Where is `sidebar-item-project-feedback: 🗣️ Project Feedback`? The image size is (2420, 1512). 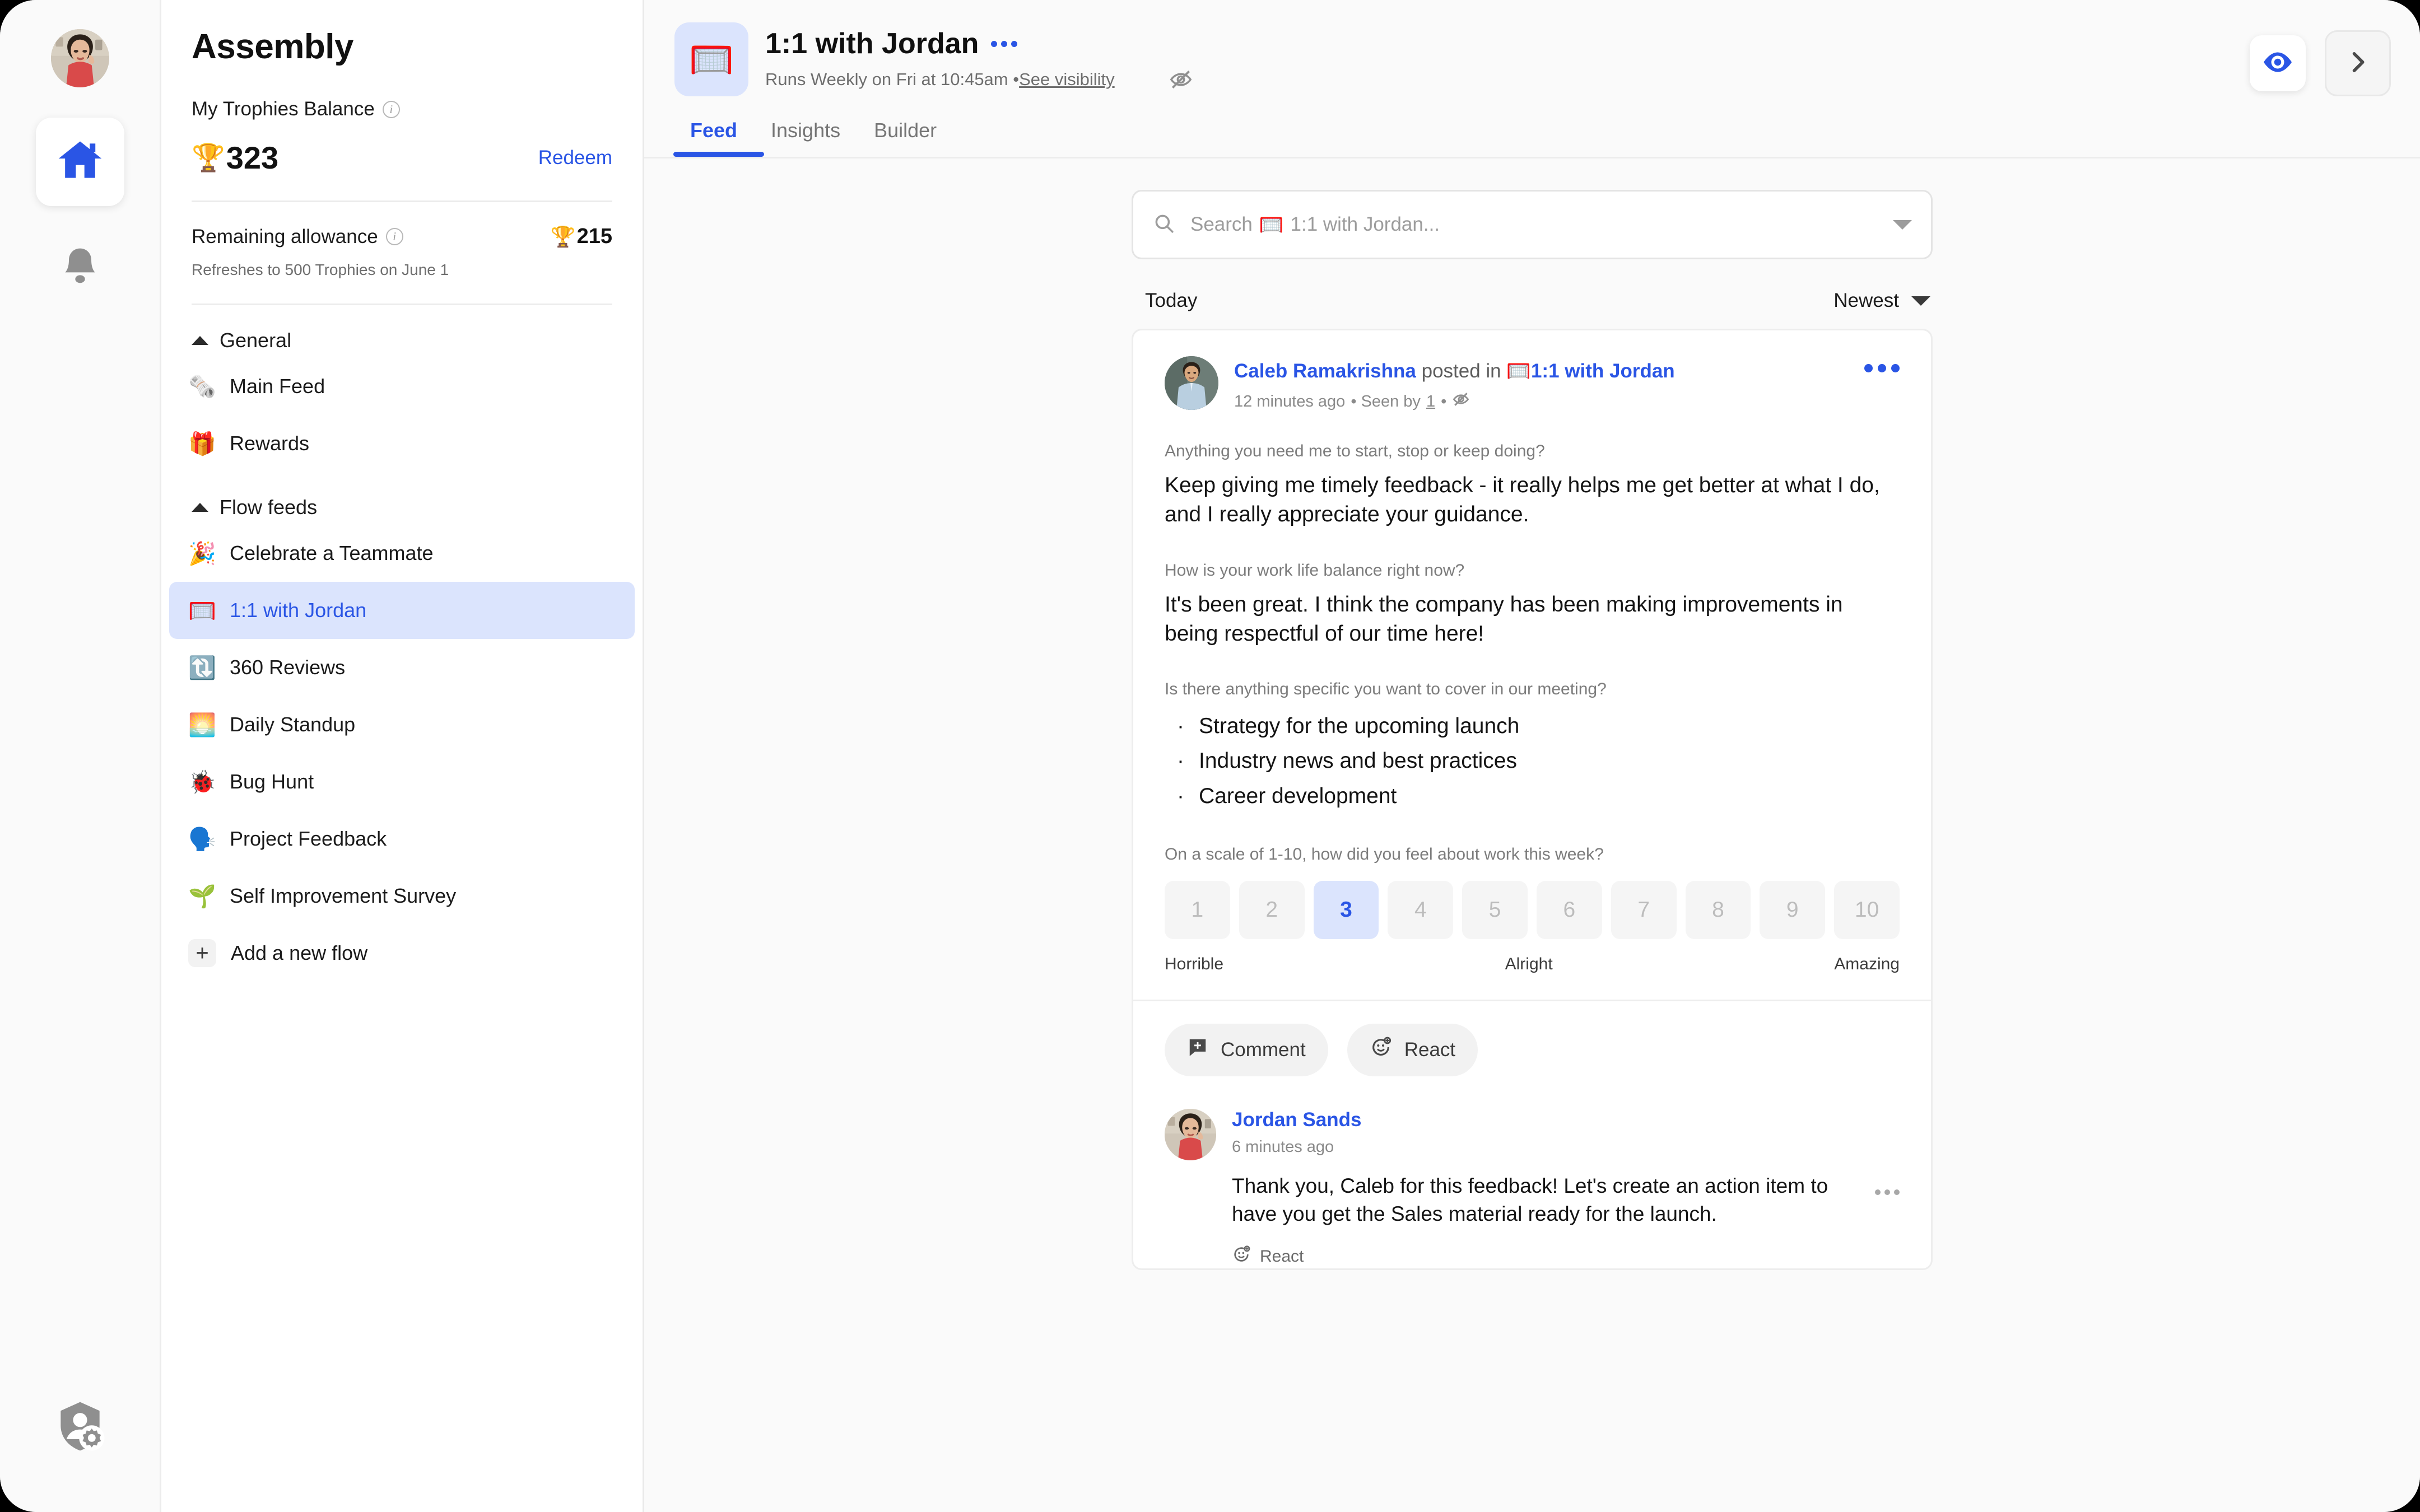
sidebar-item-project-feedback: 🗣️ Project Feedback is located at coordinates (402, 839).